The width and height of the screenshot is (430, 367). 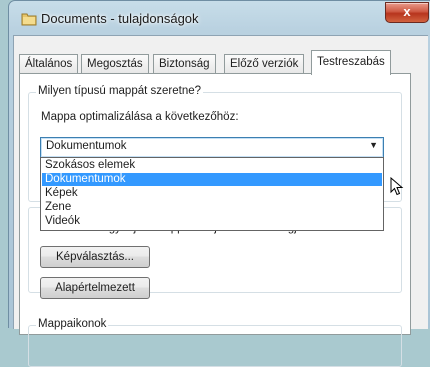 I want to click on folder-icon, so click(x=29, y=19).